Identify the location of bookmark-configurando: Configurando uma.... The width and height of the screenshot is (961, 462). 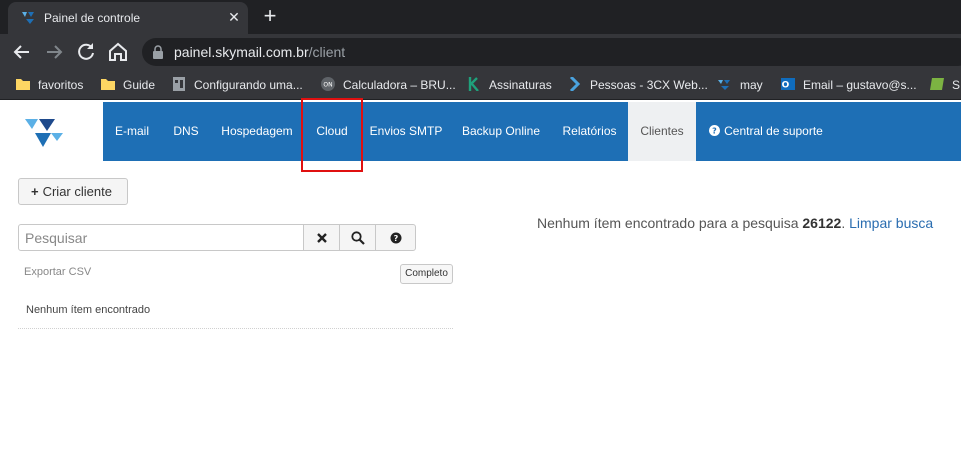
(237, 85).